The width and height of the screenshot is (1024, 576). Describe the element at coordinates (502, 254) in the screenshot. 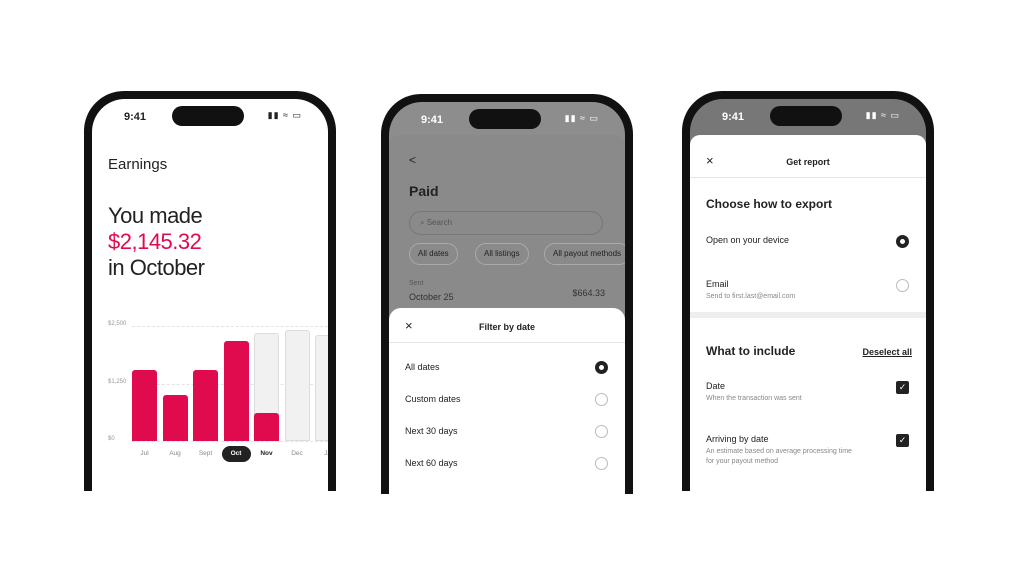

I see `chip-all-listings: All listings` at that location.